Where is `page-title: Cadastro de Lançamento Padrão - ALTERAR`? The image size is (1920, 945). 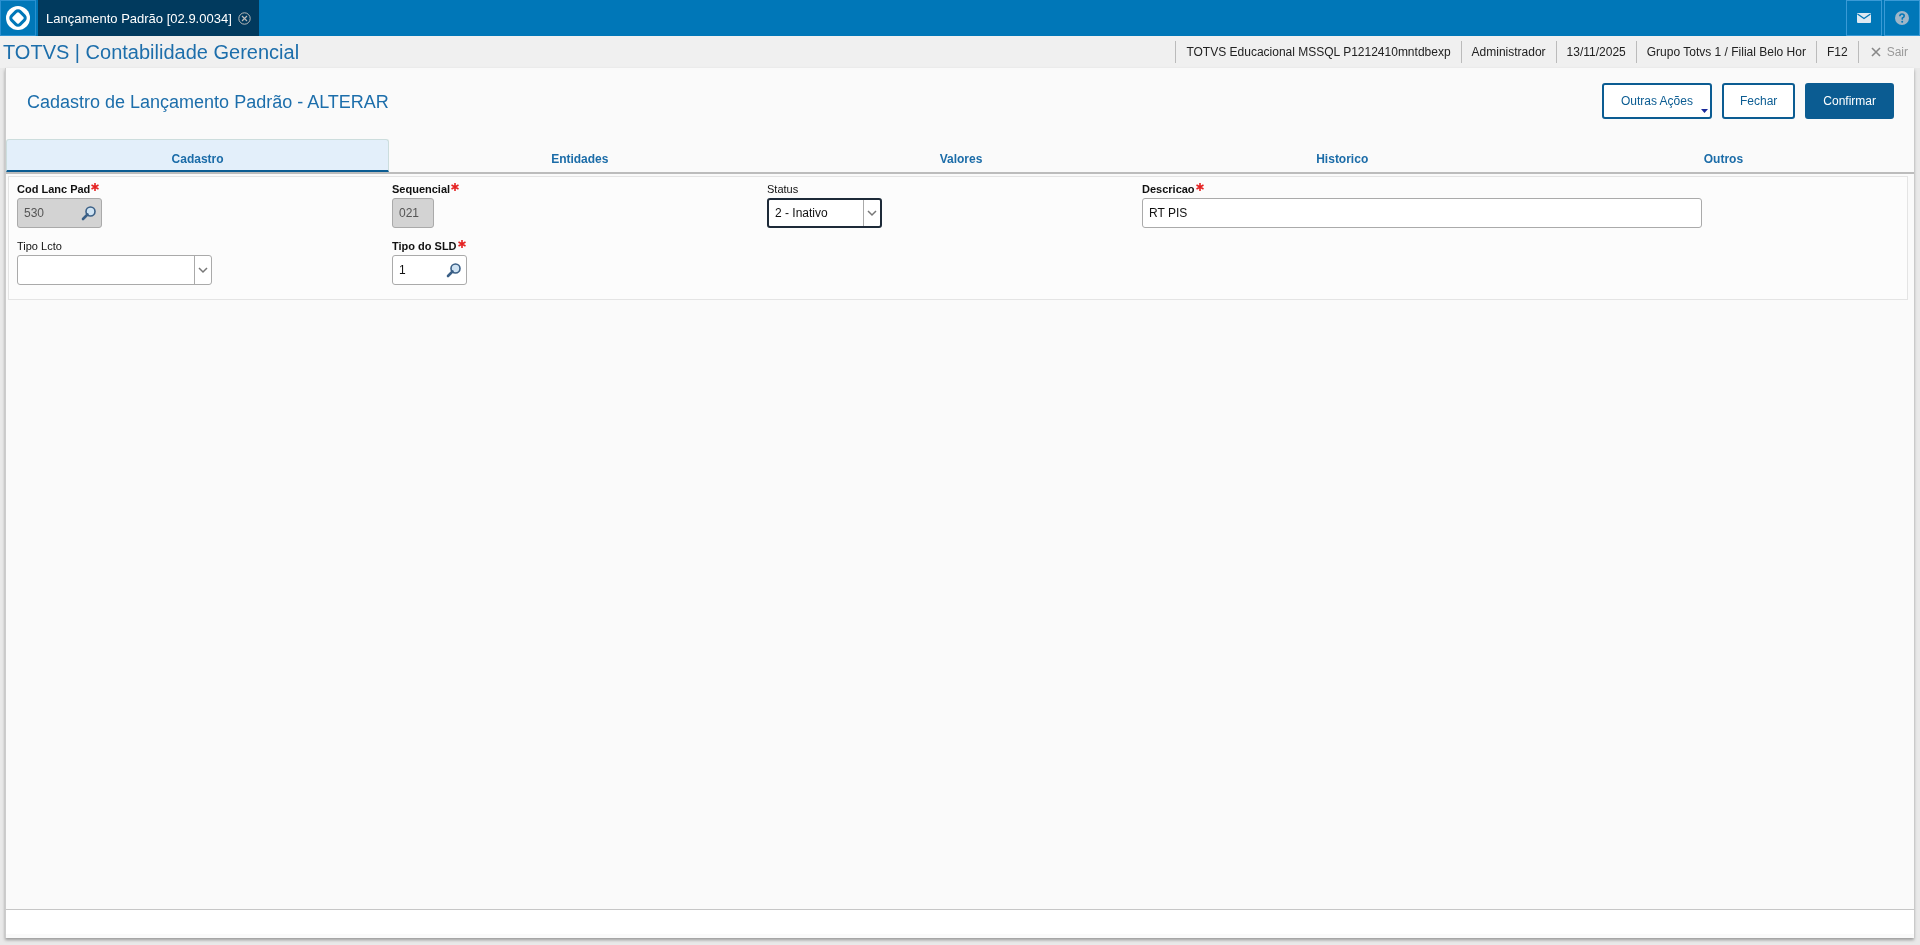
page-title: Cadastro de Lançamento Padrão - ALTERAR is located at coordinates (208, 101).